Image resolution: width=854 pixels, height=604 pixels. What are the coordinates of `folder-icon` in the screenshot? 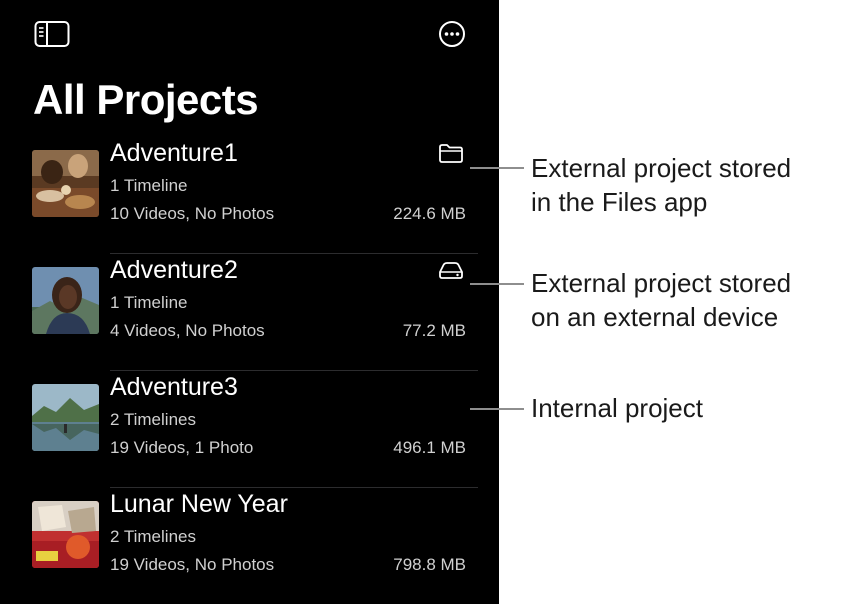 It's located at (451, 153).